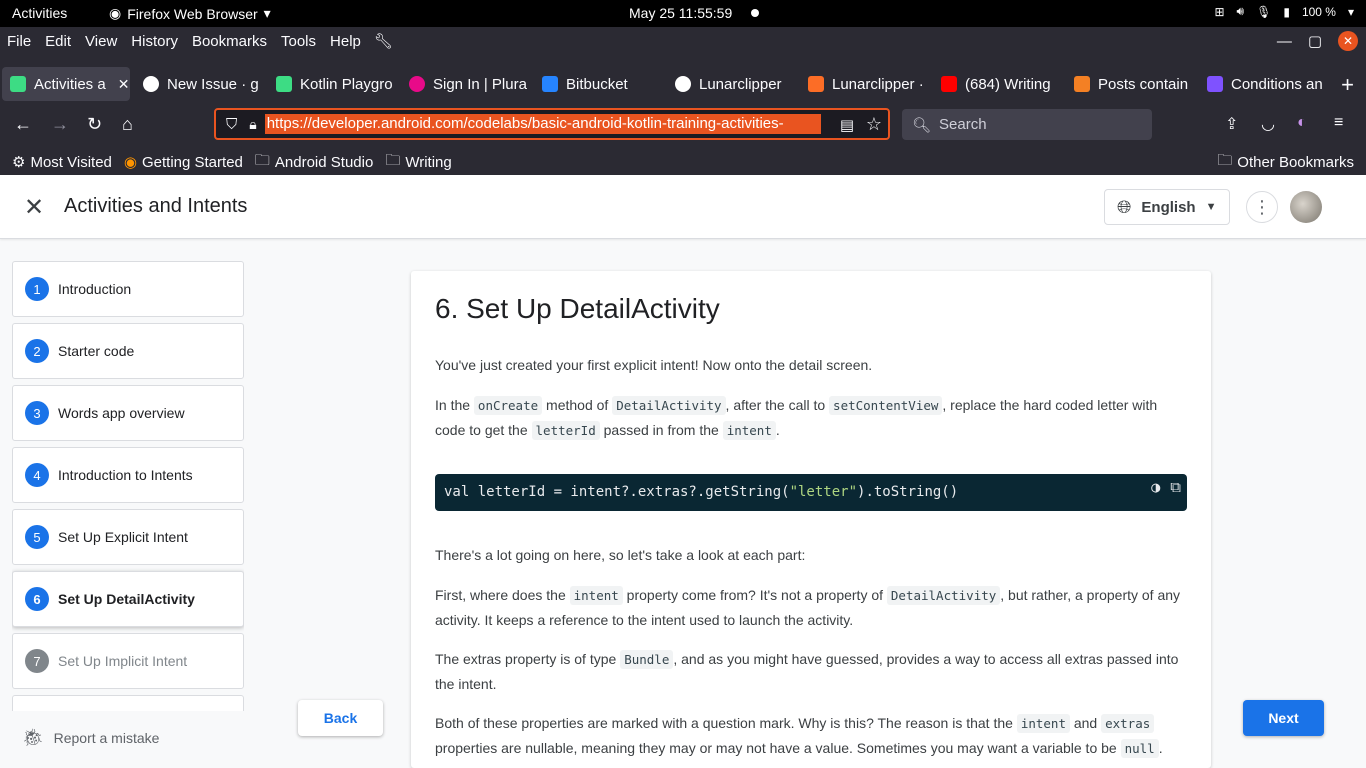  I want to click on menu-edit: Edit, so click(58, 41).